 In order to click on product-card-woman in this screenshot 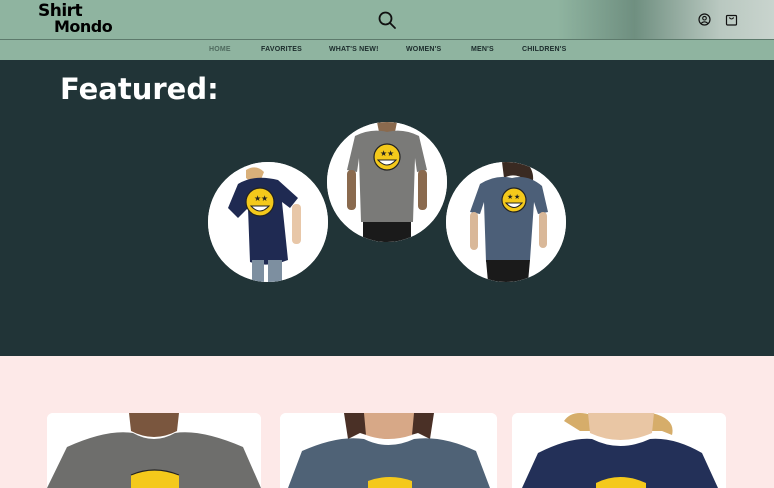, I will do `click(388, 450)`.